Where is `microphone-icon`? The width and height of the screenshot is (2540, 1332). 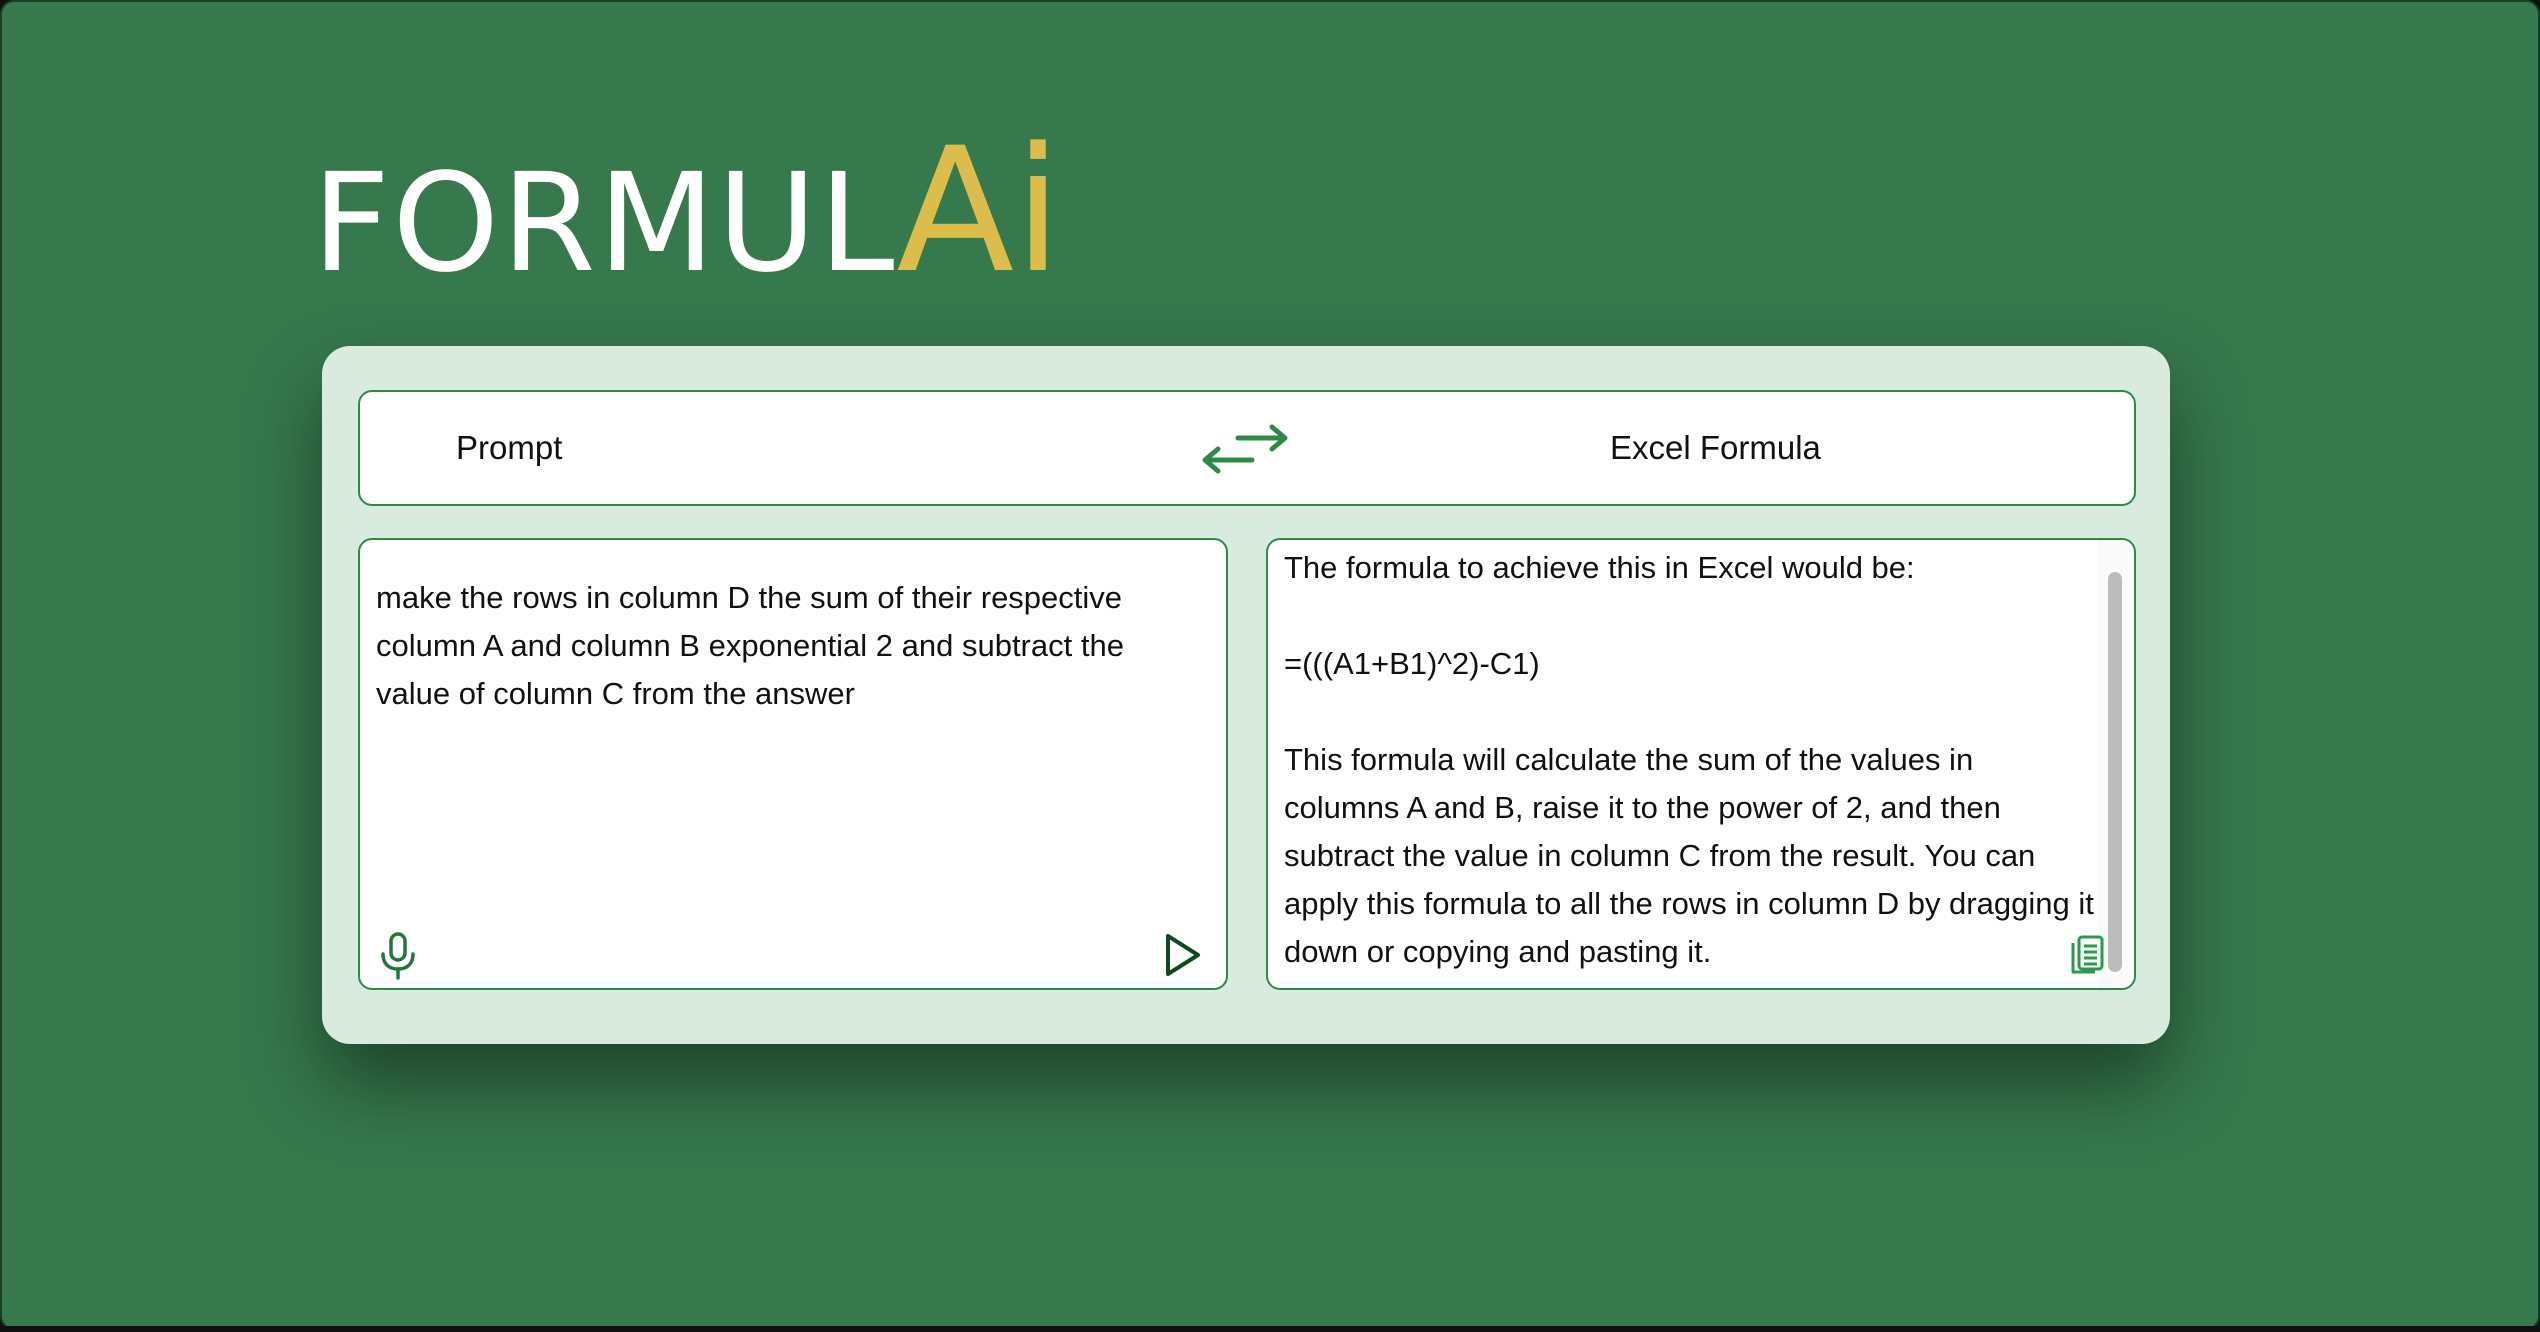
microphone-icon is located at coordinates (398, 956).